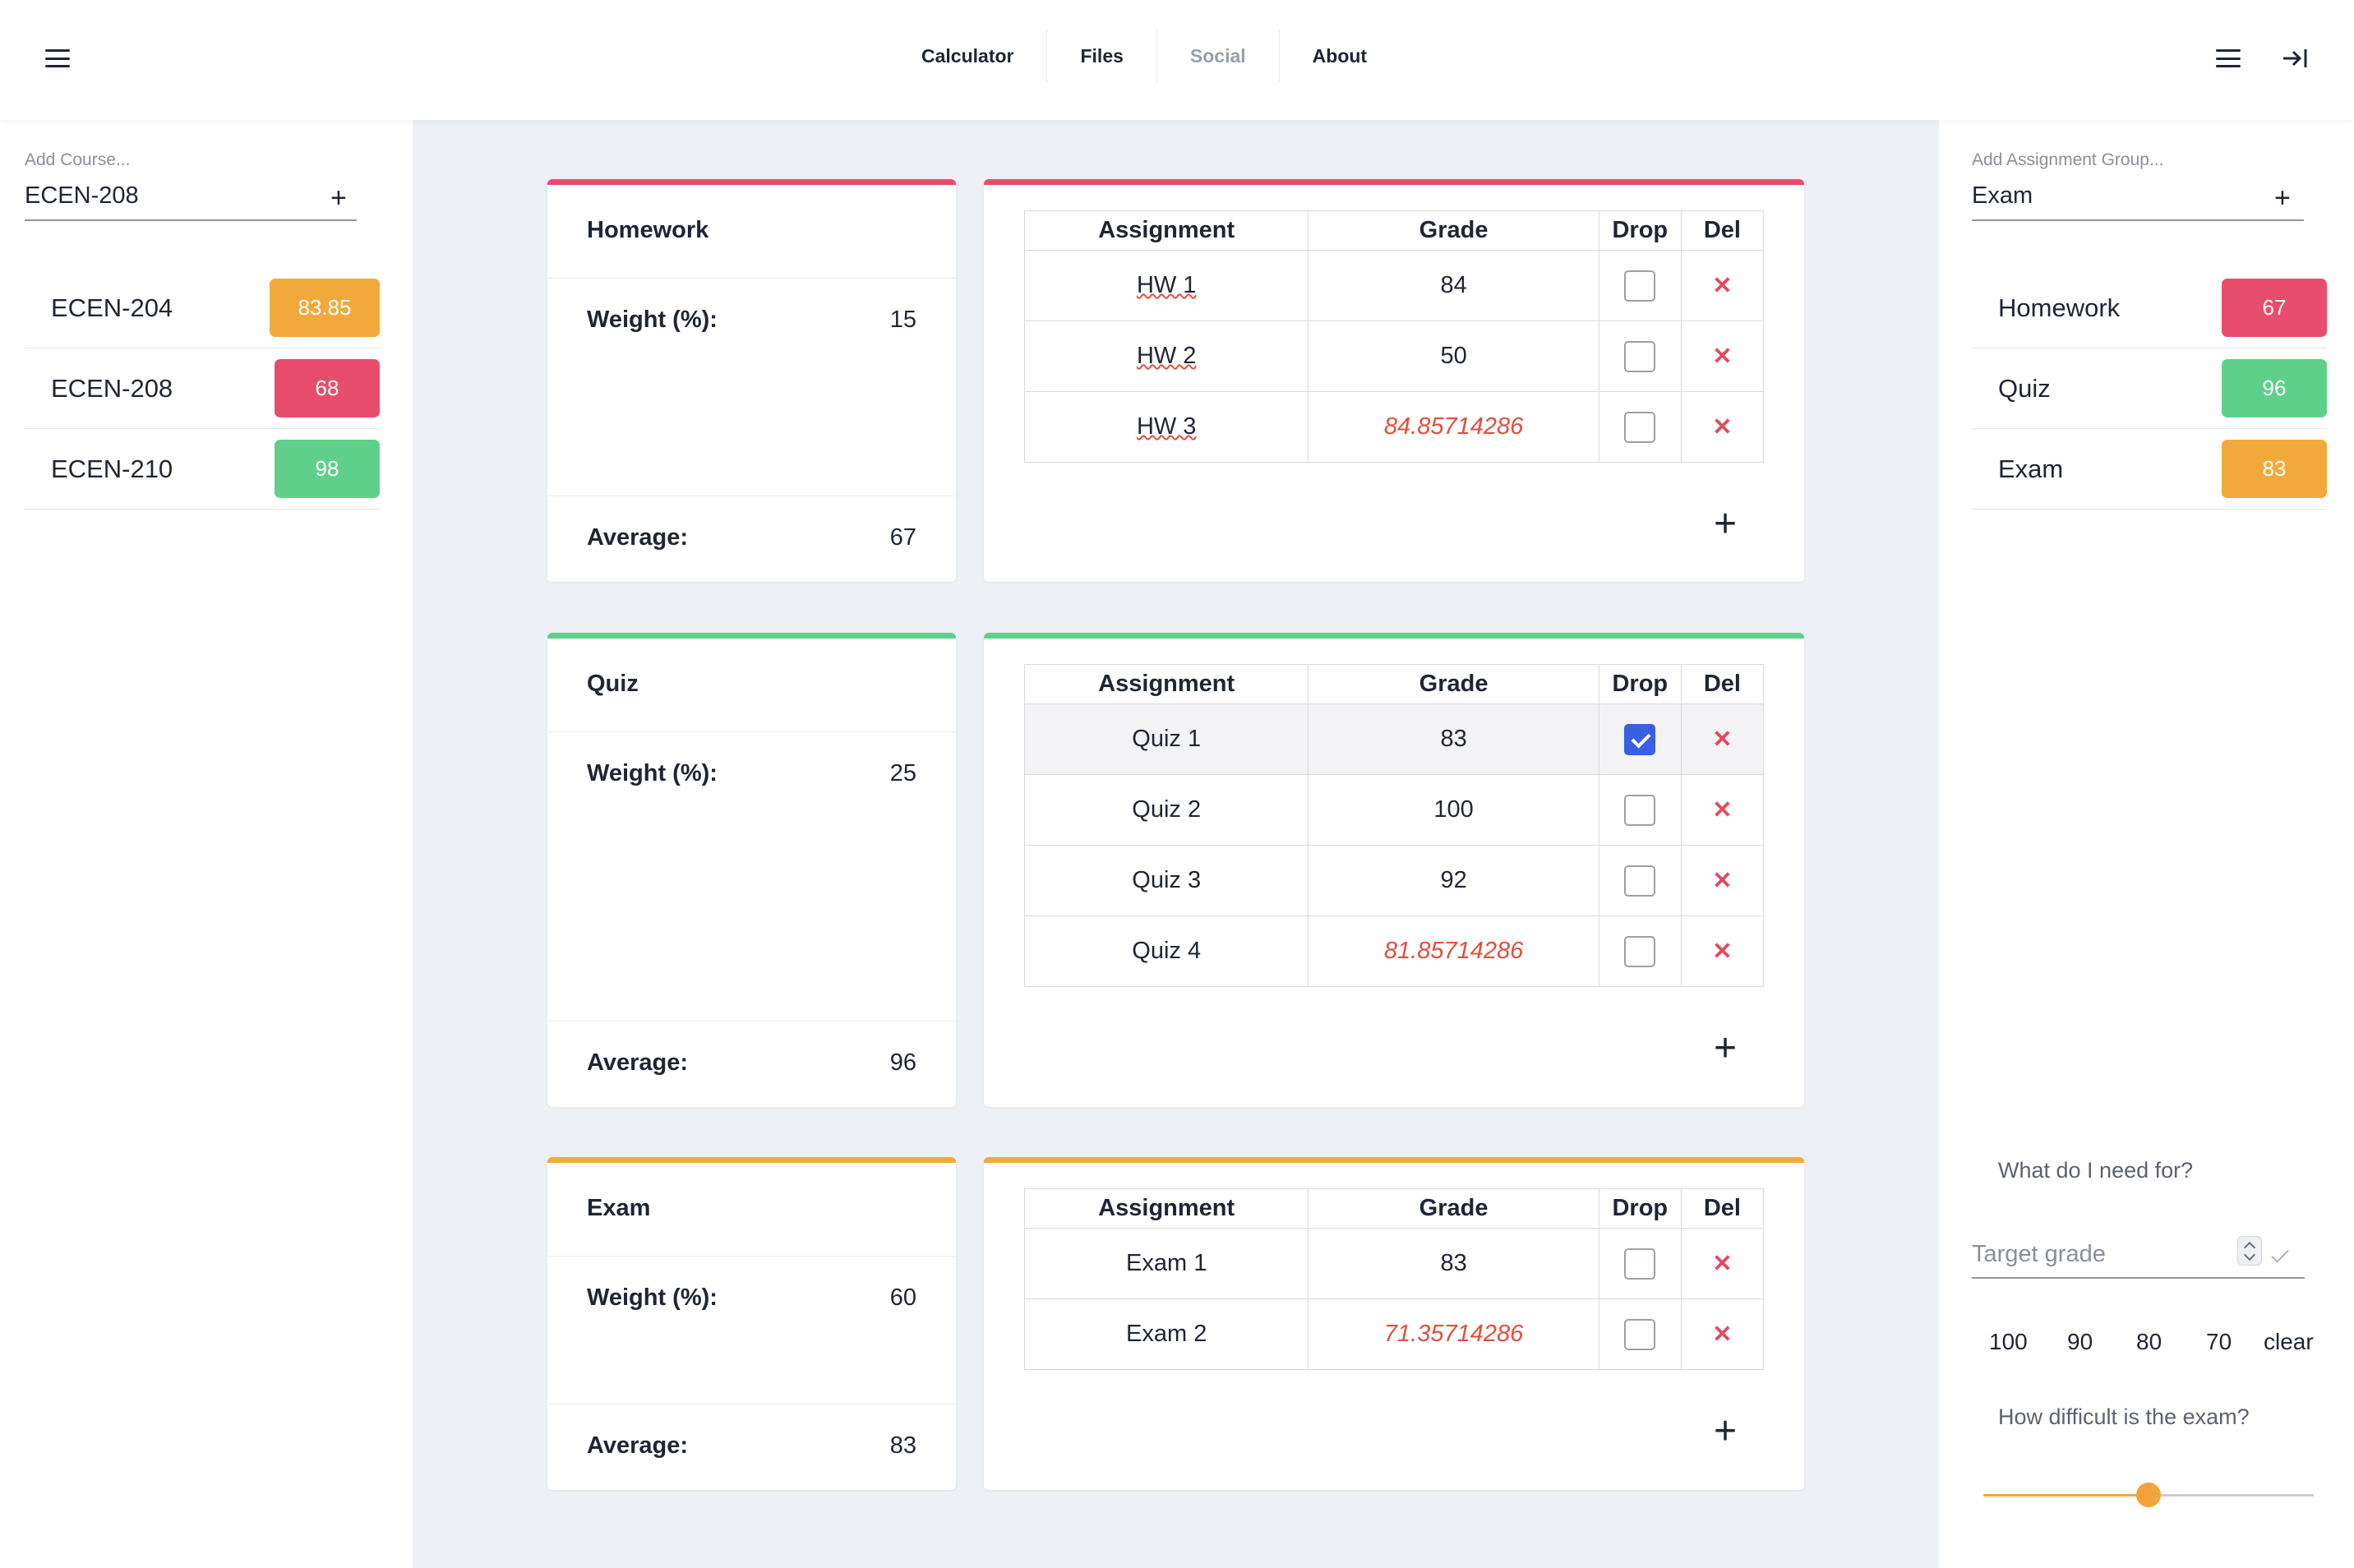 The height and width of the screenshot is (1568, 2354). I want to click on group-title: Quiz, so click(613, 684).